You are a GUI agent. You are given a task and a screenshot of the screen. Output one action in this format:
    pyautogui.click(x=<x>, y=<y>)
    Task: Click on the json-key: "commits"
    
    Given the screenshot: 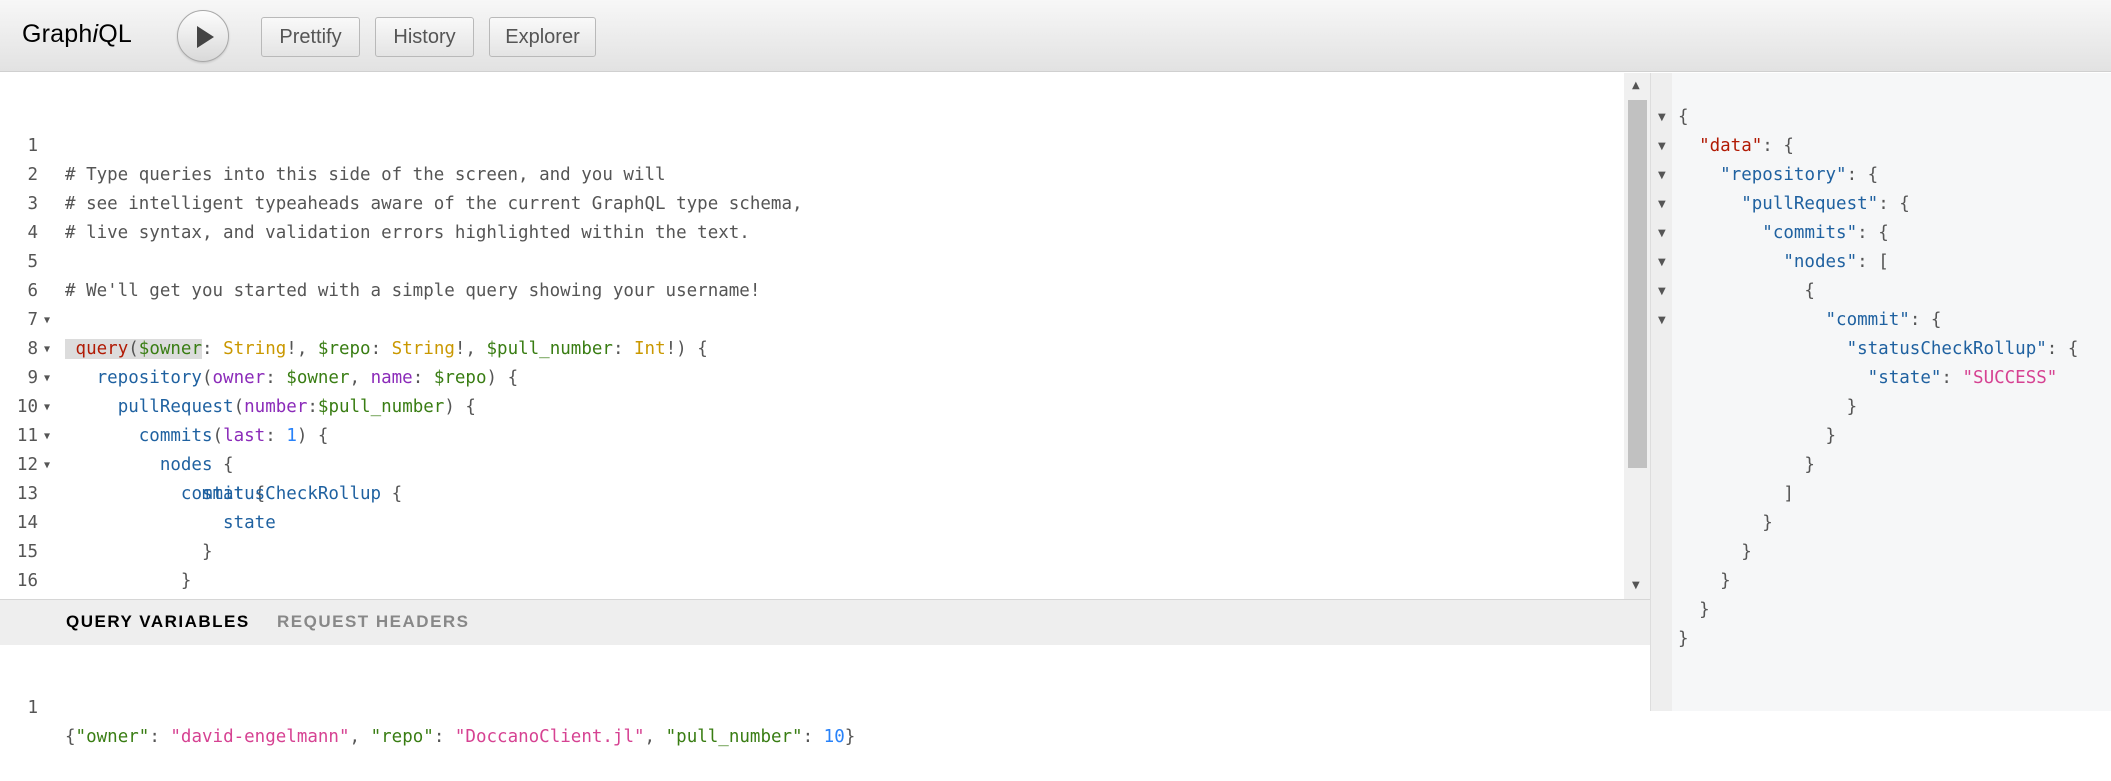 What is the action you would take?
    pyautogui.click(x=1810, y=233)
    